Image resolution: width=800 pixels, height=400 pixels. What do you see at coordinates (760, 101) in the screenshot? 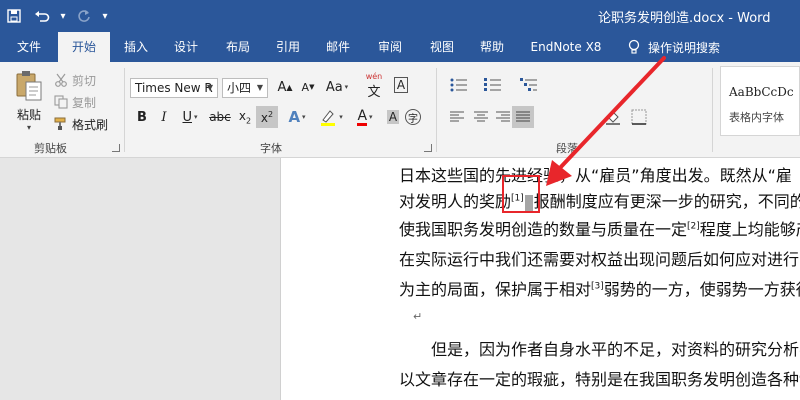
I see `style-normal-table: AaBbCcDc 表格内字体` at bounding box center [760, 101].